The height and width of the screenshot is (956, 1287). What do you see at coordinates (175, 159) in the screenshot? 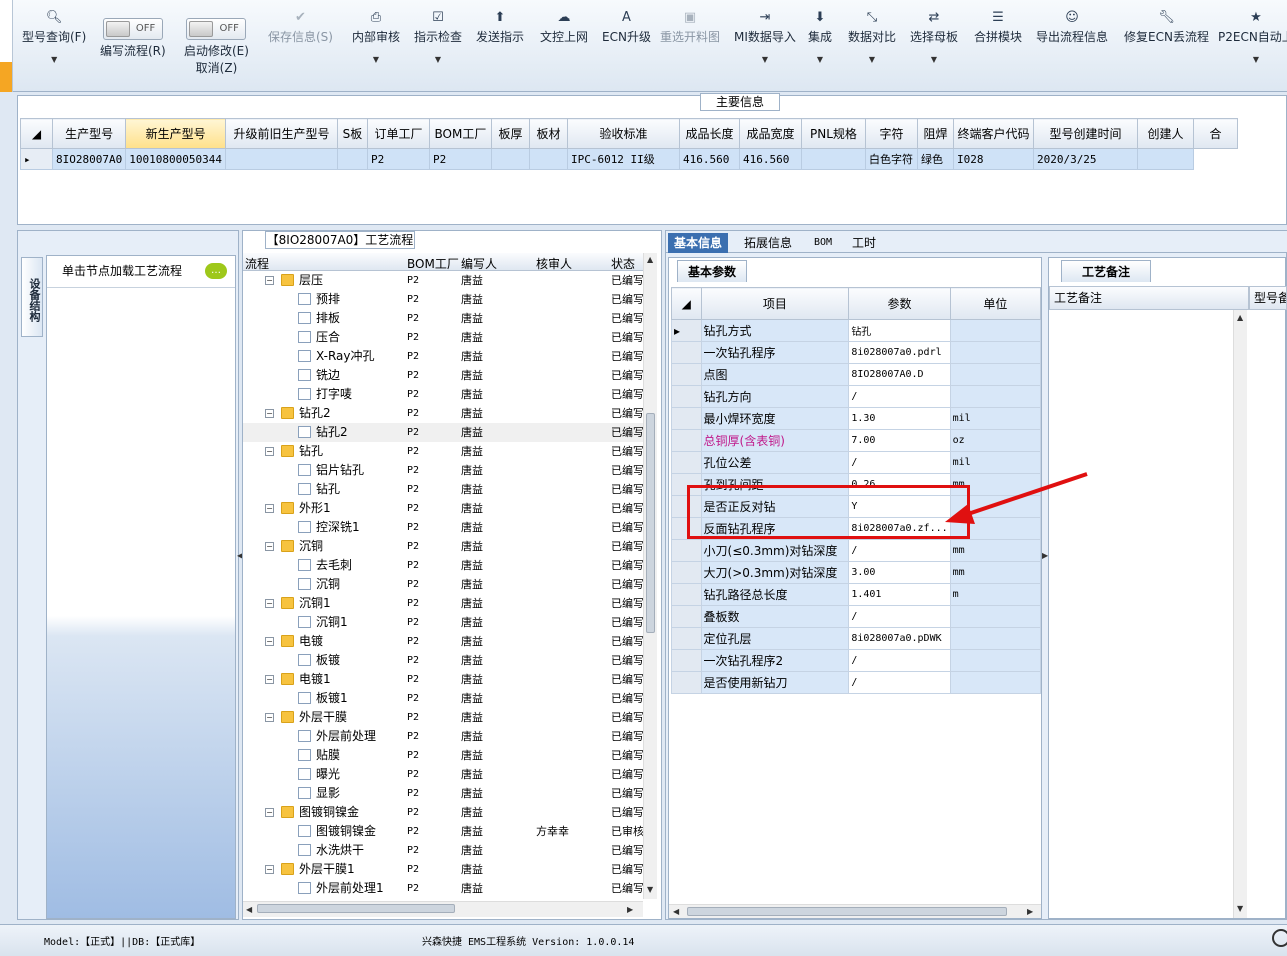
I see `main-cell: 10010800050344` at bounding box center [175, 159].